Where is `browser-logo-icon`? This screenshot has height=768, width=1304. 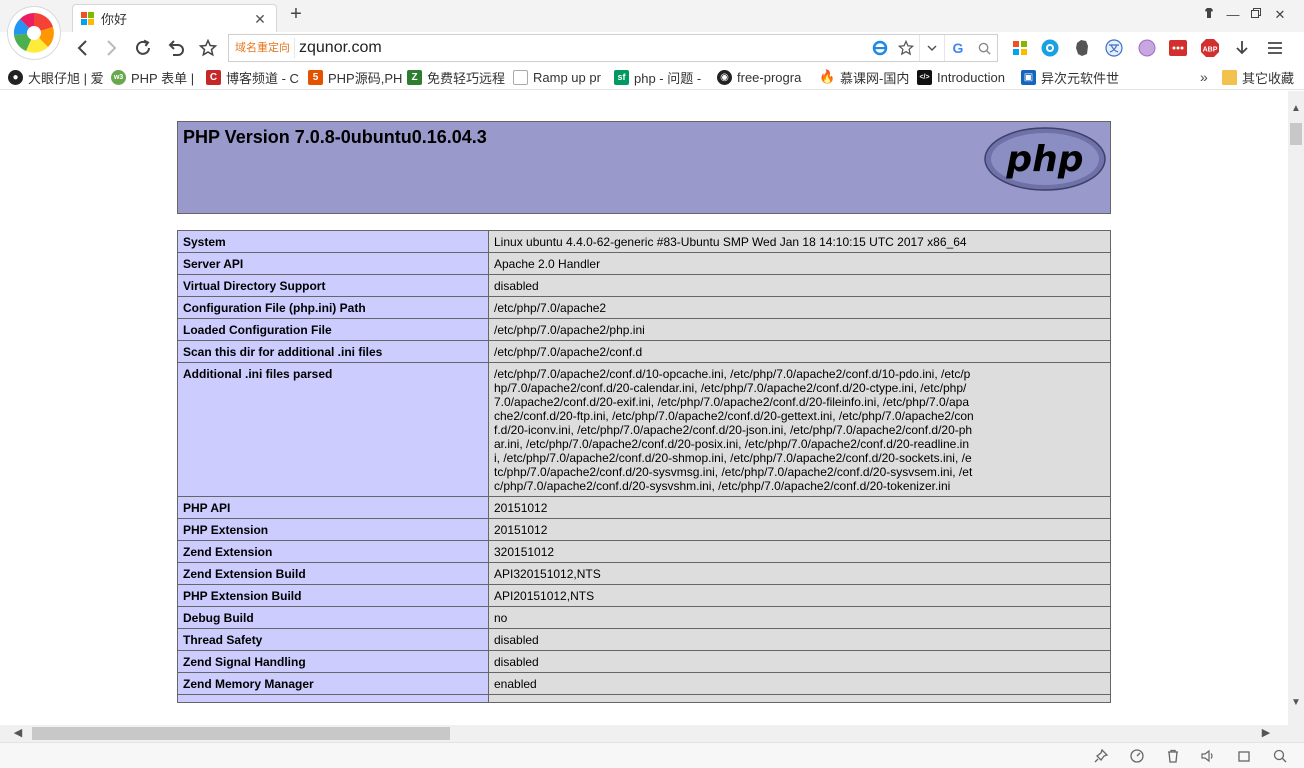
browser-logo-icon is located at coordinates (34, 33).